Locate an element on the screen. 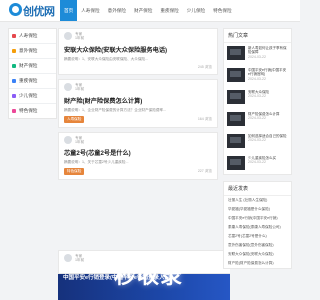 This screenshot has width=320, height=300. logo-icon is located at coordinates (15, 9).